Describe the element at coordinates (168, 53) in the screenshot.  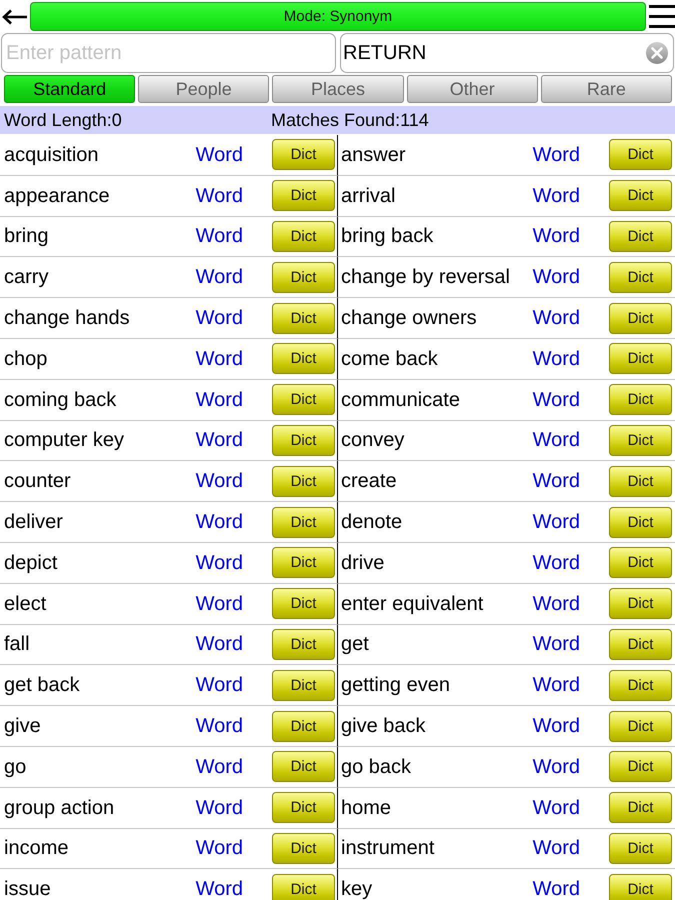
I see `pattern-input: Enter pattern` at that location.